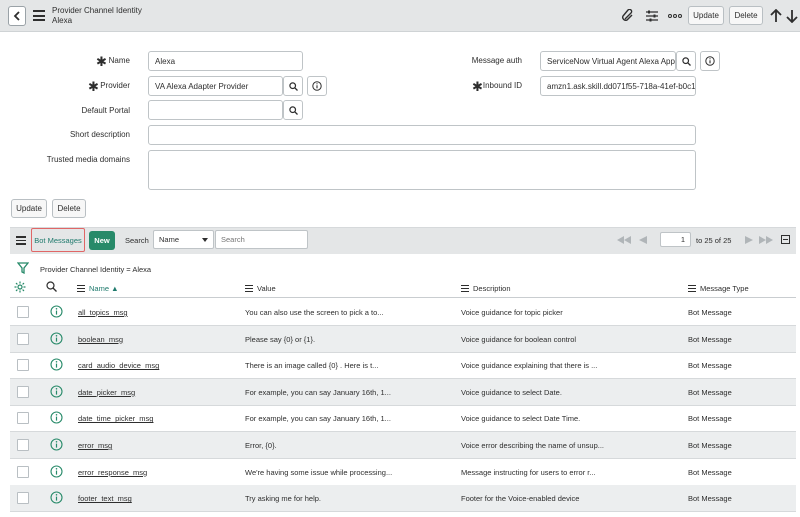 Image resolution: width=800 pixels, height=517 pixels. I want to click on provider-field: VA Alexa Adapter Provider, so click(215, 86).